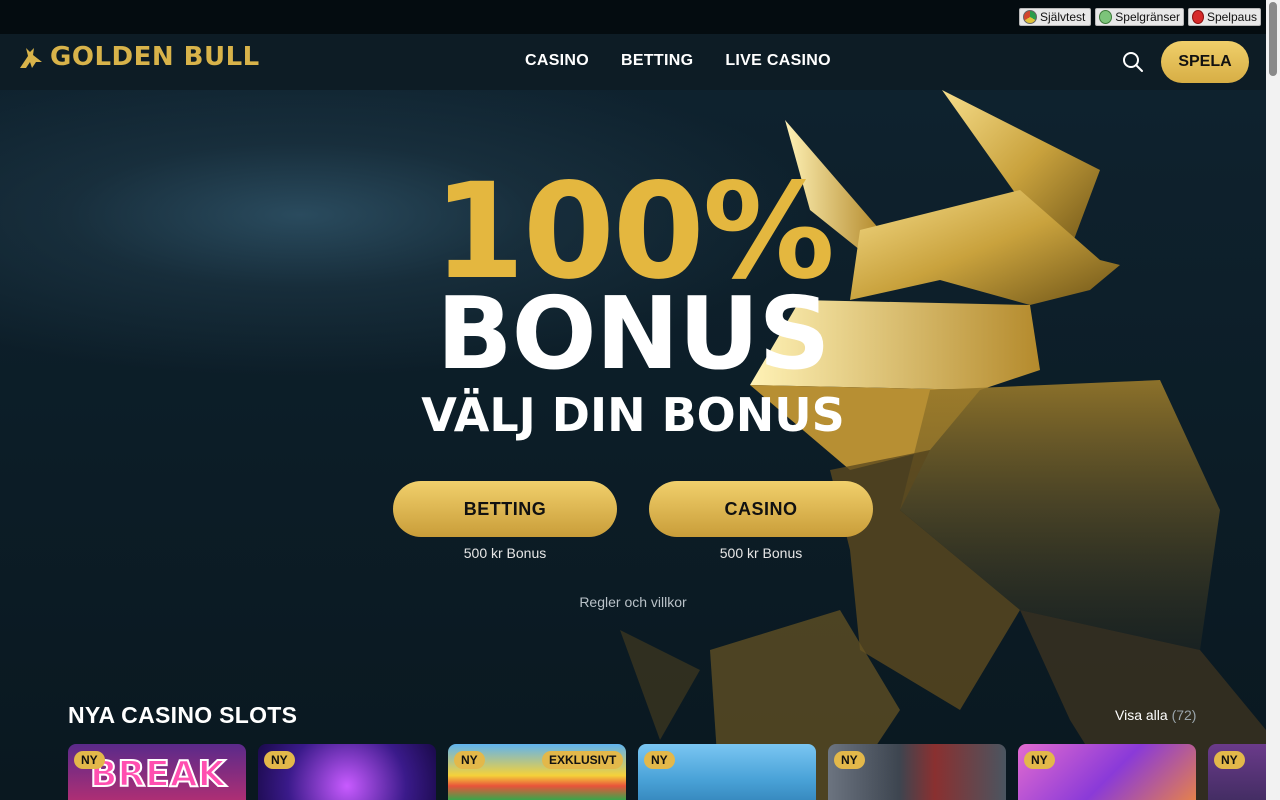  Describe the element at coordinates (505, 553) in the screenshot. I see `betting-bonus-amount: 500 kr Bonus` at that location.